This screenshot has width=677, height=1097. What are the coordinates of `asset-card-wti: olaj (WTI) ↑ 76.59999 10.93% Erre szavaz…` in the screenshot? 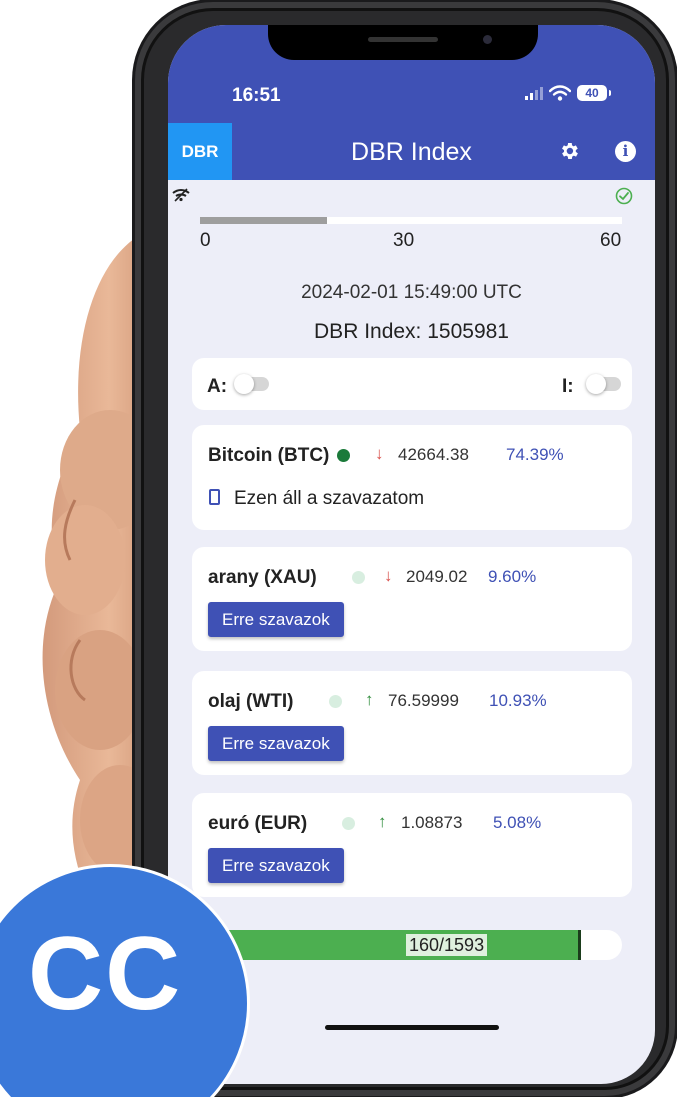 It's located at (412, 723).